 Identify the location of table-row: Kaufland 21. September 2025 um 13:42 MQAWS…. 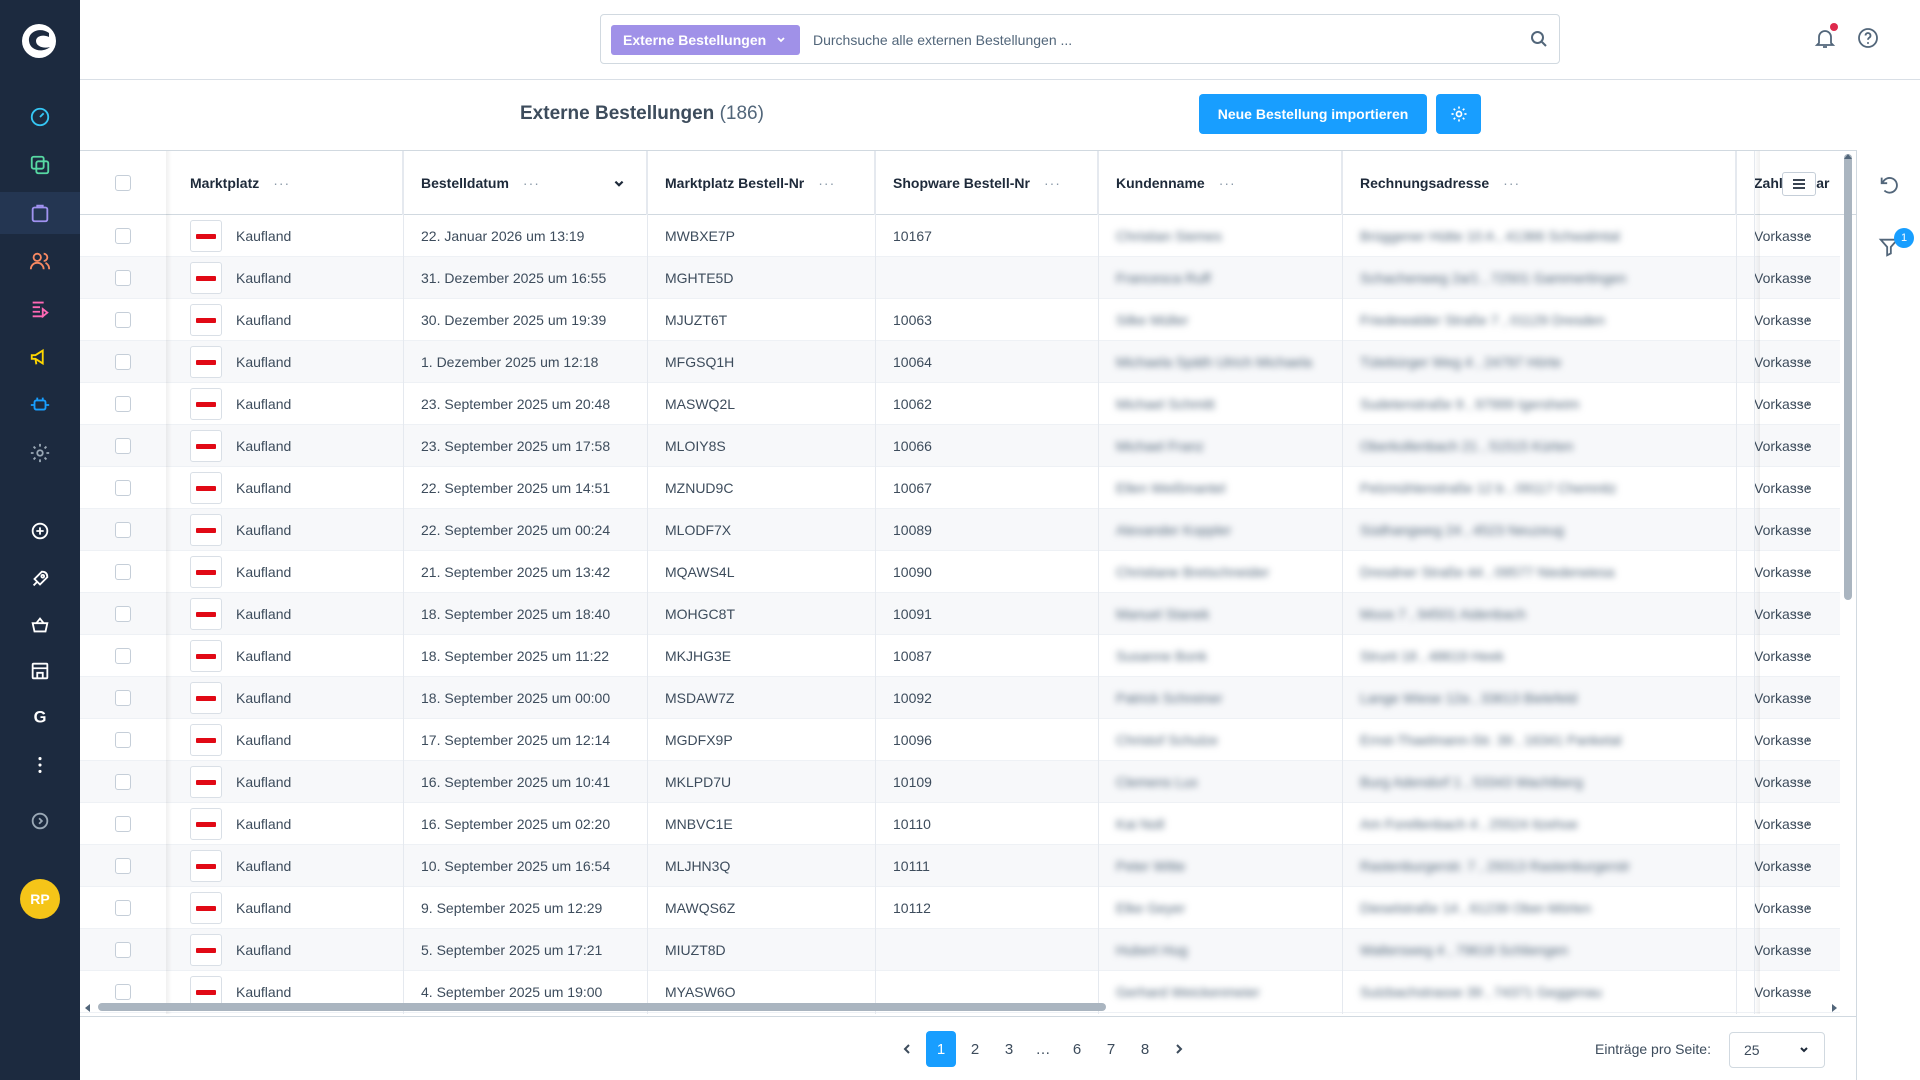
(960, 572).